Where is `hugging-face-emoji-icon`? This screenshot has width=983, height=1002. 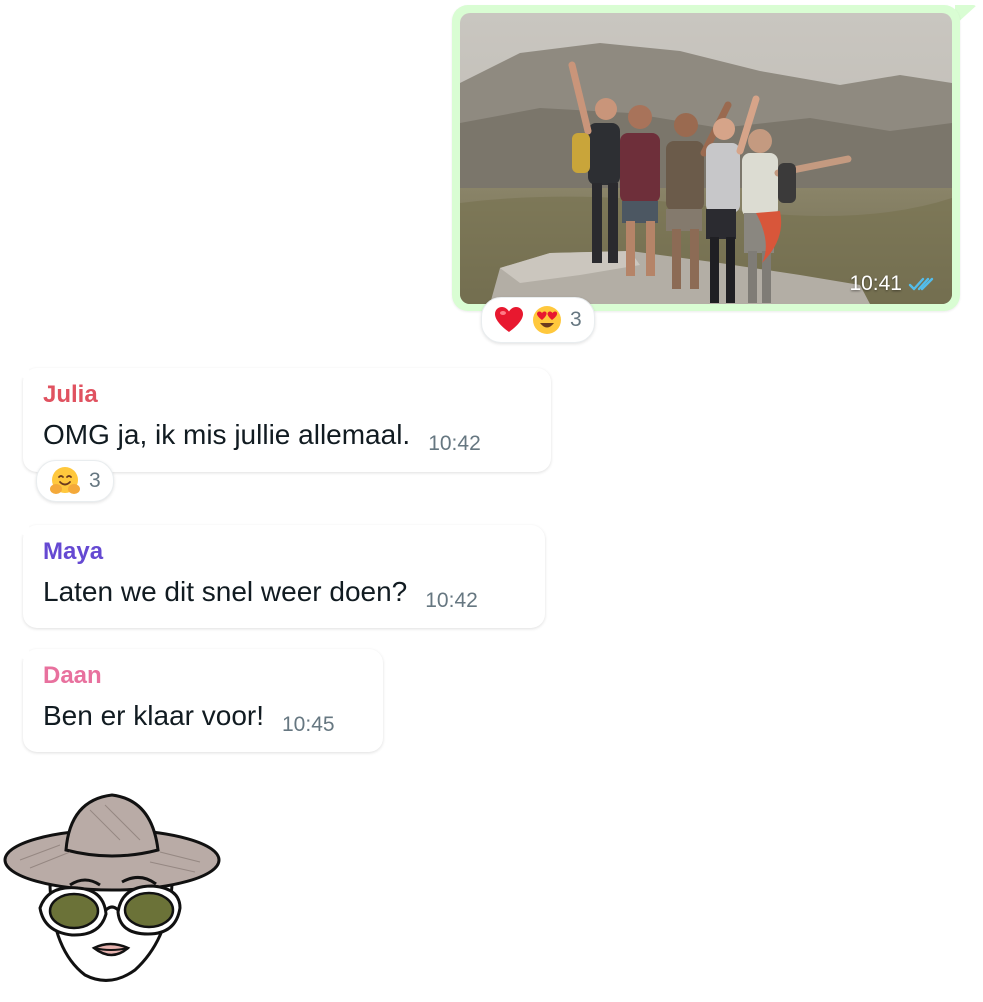
hugging-face-emoji-icon is located at coordinates (65, 480).